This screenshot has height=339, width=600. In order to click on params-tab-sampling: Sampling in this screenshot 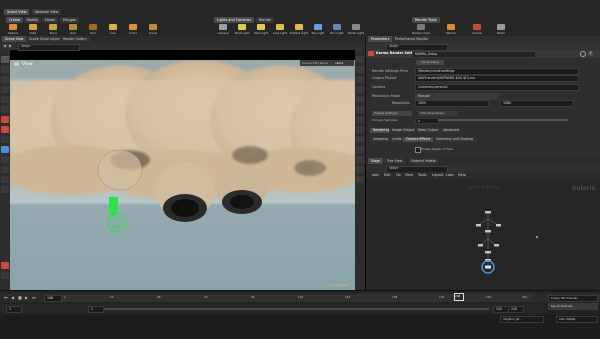, I will do `click(380, 139)`.